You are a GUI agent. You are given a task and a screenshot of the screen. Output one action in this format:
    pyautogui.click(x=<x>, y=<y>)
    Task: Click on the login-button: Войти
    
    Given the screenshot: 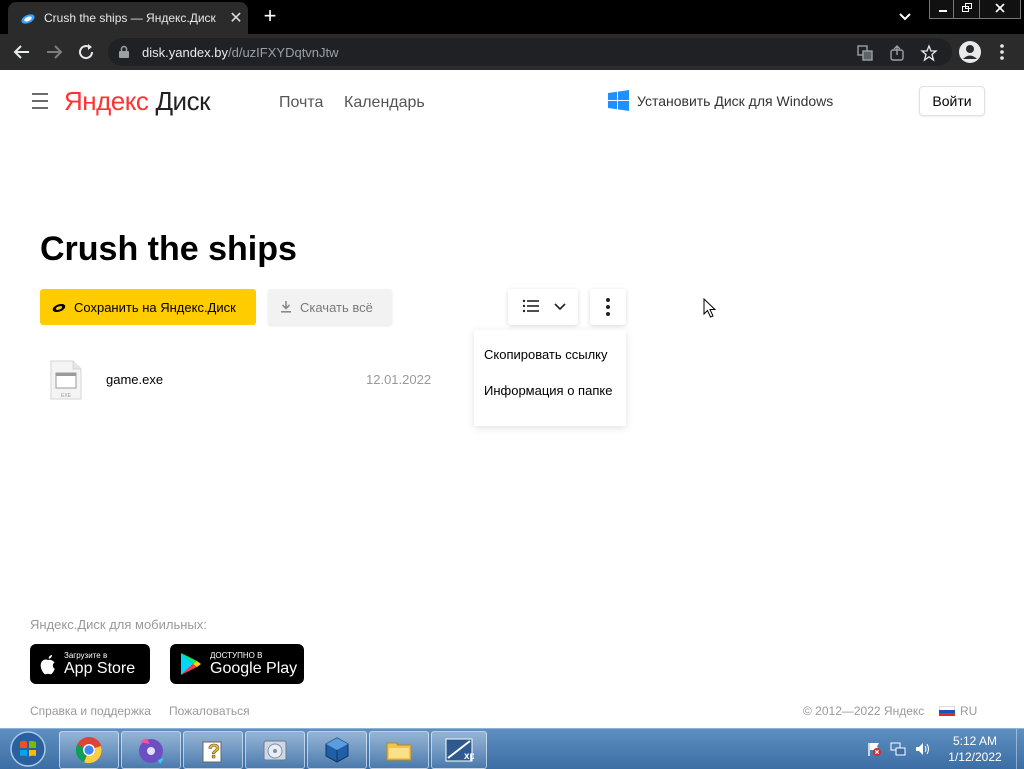 What is the action you would take?
    pyautogui.click(x=952, y=101)
    